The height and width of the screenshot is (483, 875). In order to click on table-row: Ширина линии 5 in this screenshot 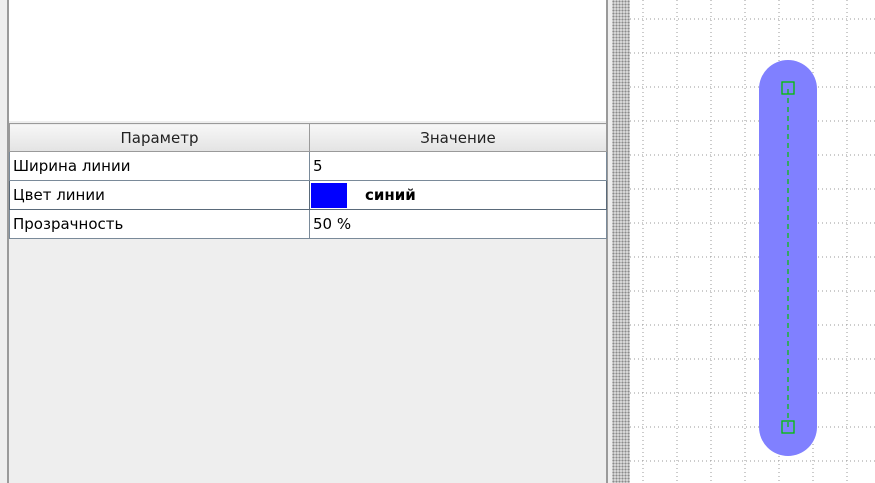, I will do `click(308, 166)`.